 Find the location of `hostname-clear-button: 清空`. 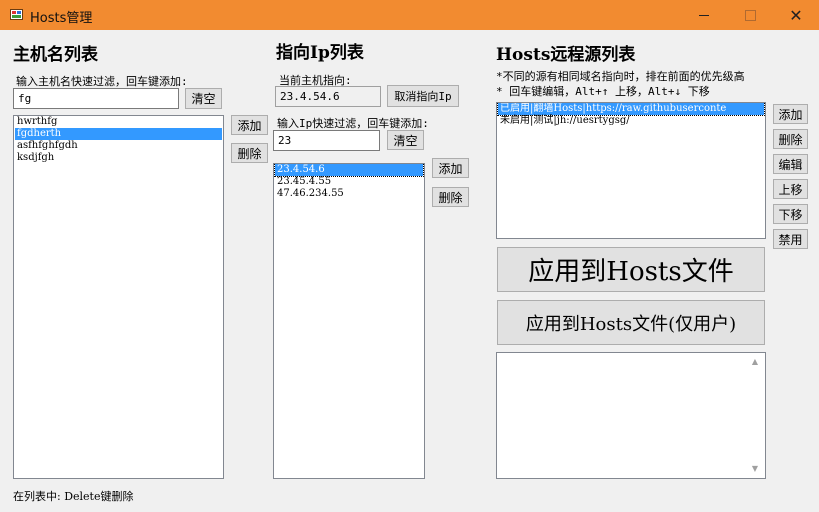

hostname-clear-button: 清空 is located at coordinates (203, 98).